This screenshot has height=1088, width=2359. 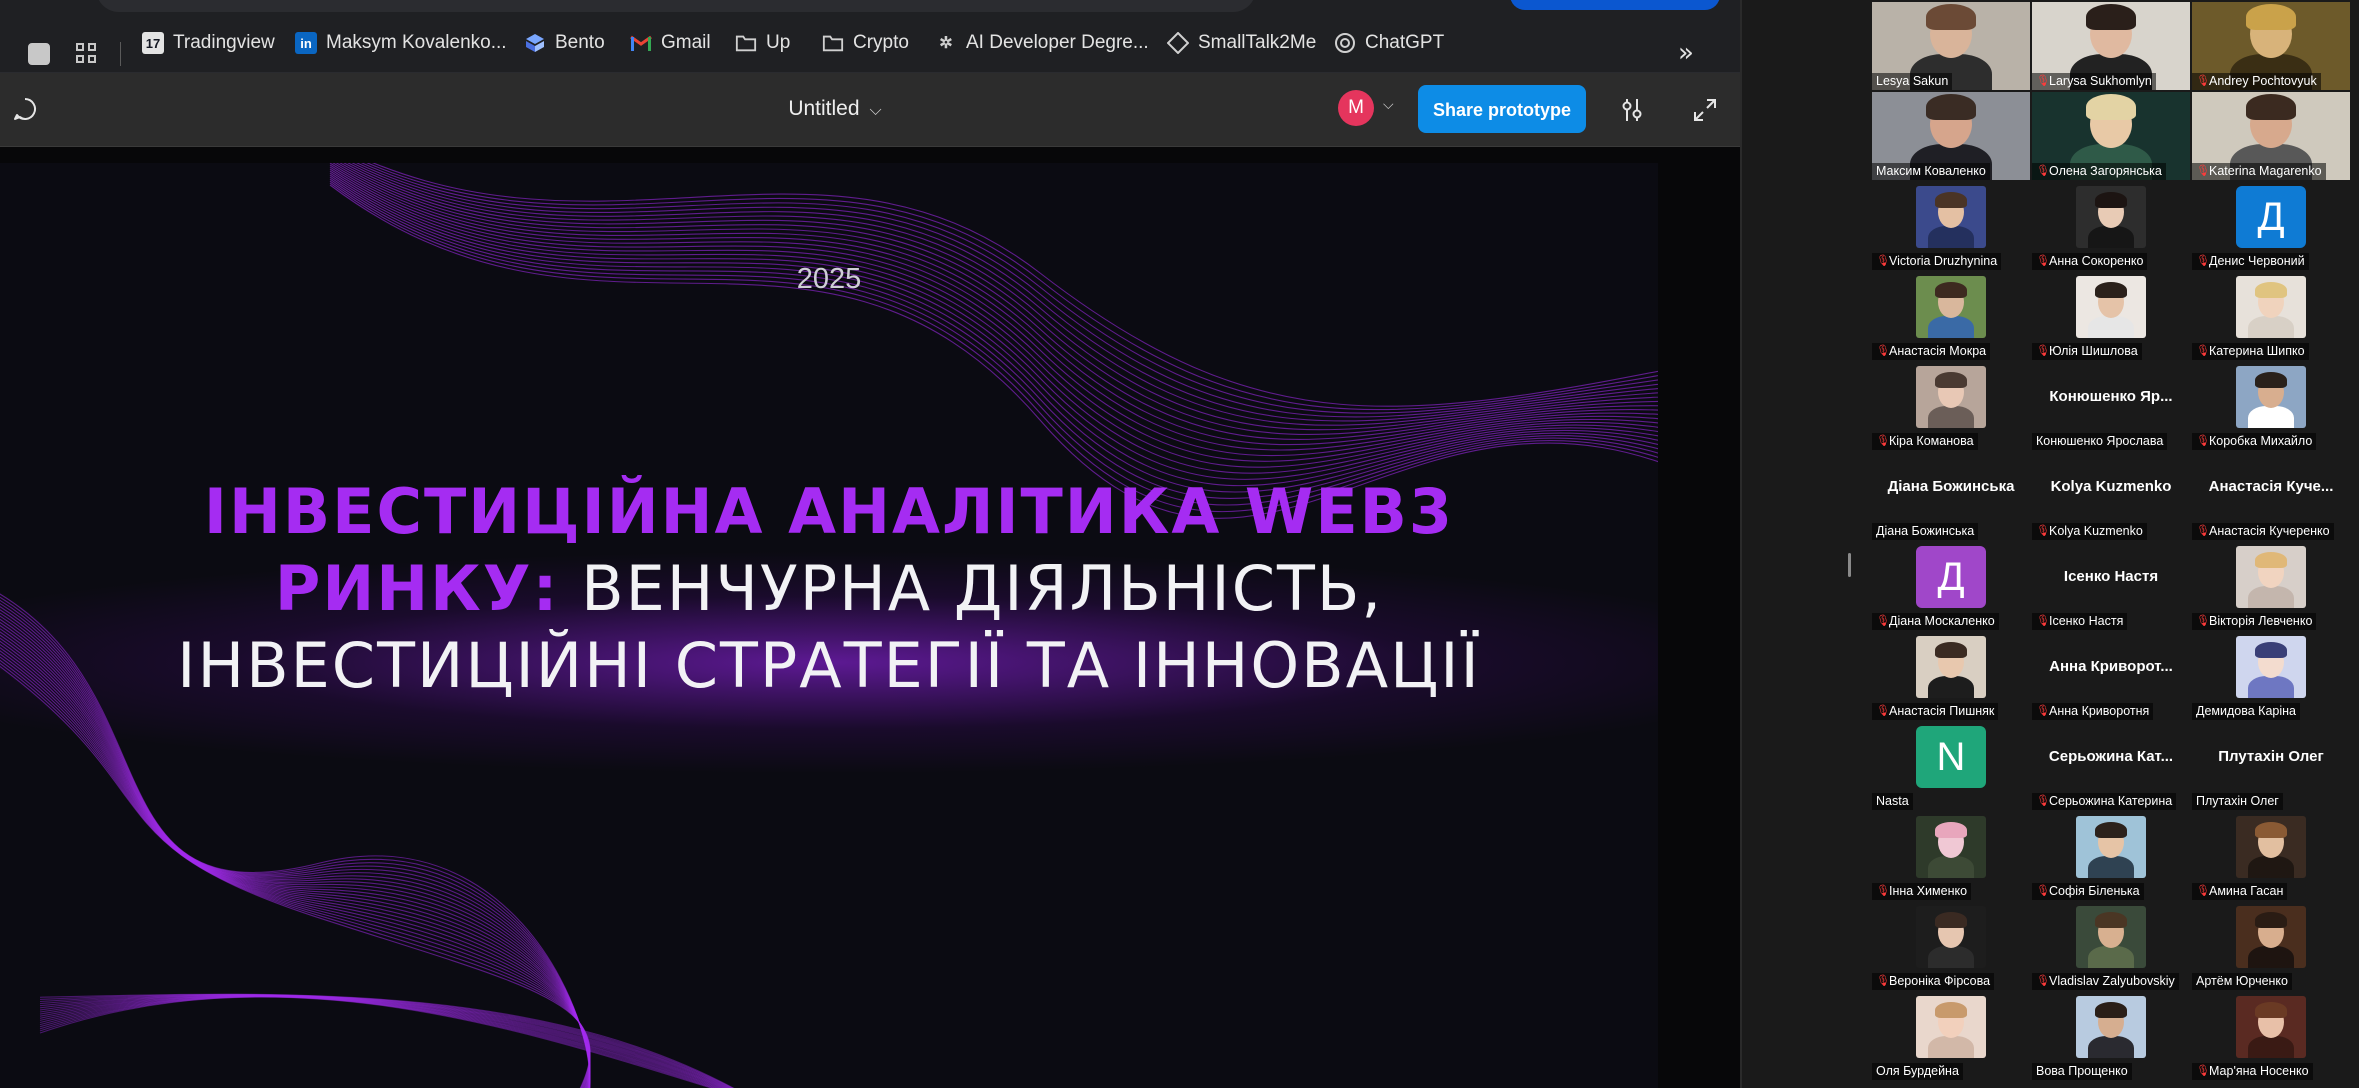 What do you see at coordinates (1502, 109) in the screenshot?
I see `share-prototype-button: Share prototype` at bounding box center [1502, 109].